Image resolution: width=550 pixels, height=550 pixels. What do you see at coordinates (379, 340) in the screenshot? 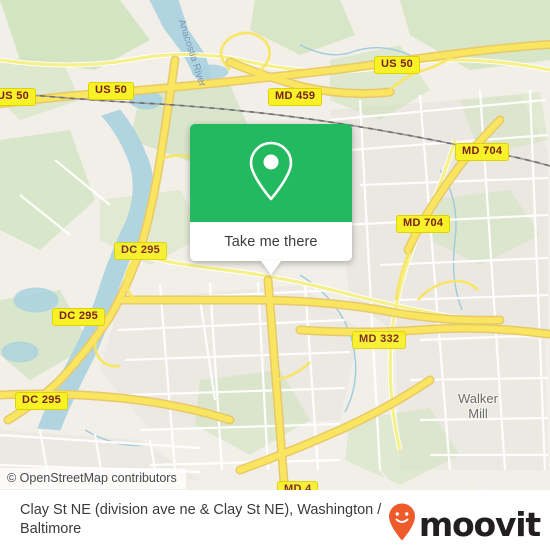
I see `road-shield-md-332: MD 332` at bounding box center [379, 340].